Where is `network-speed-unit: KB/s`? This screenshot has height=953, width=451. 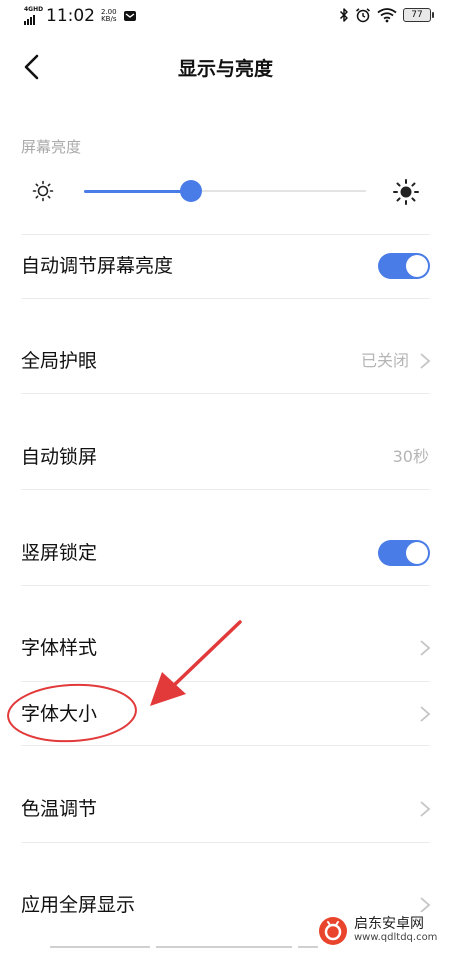 network-speed-unit: KB/s is located at coordinates (109, 19).